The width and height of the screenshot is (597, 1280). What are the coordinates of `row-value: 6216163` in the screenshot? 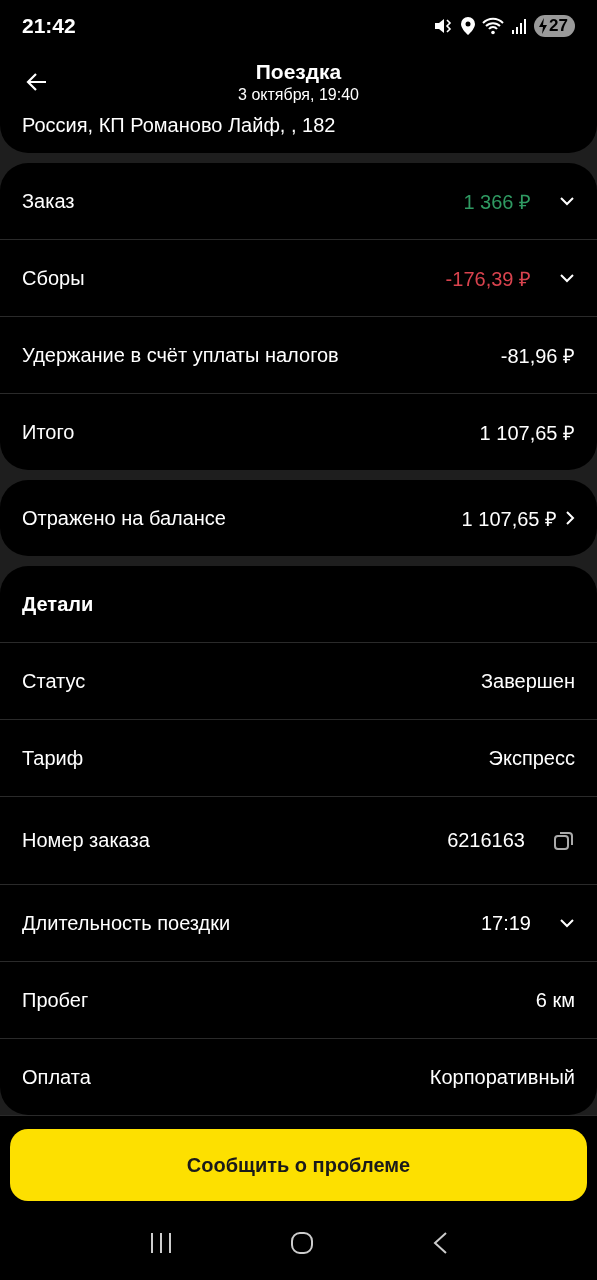 It's located at (486, 840).